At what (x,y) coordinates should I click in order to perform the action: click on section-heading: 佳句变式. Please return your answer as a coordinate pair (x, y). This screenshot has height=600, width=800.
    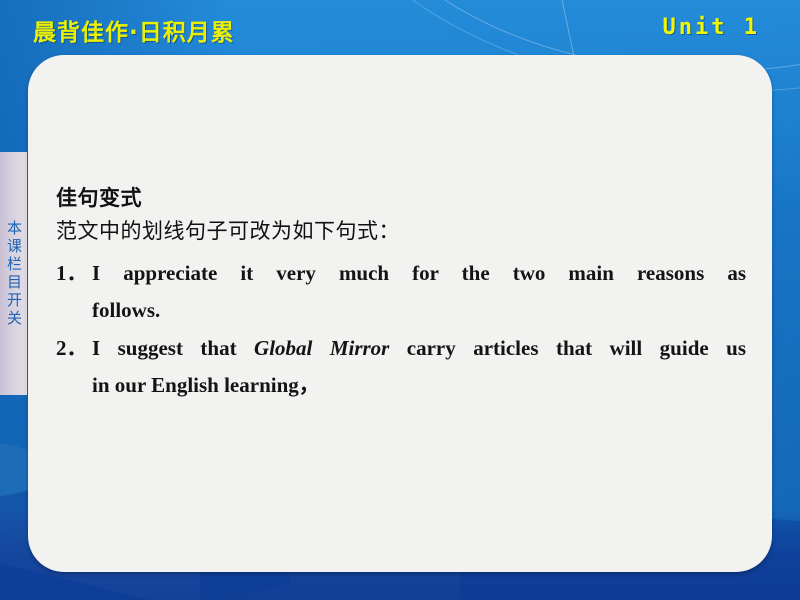
    Looking at the image, I should click on (99, 198).